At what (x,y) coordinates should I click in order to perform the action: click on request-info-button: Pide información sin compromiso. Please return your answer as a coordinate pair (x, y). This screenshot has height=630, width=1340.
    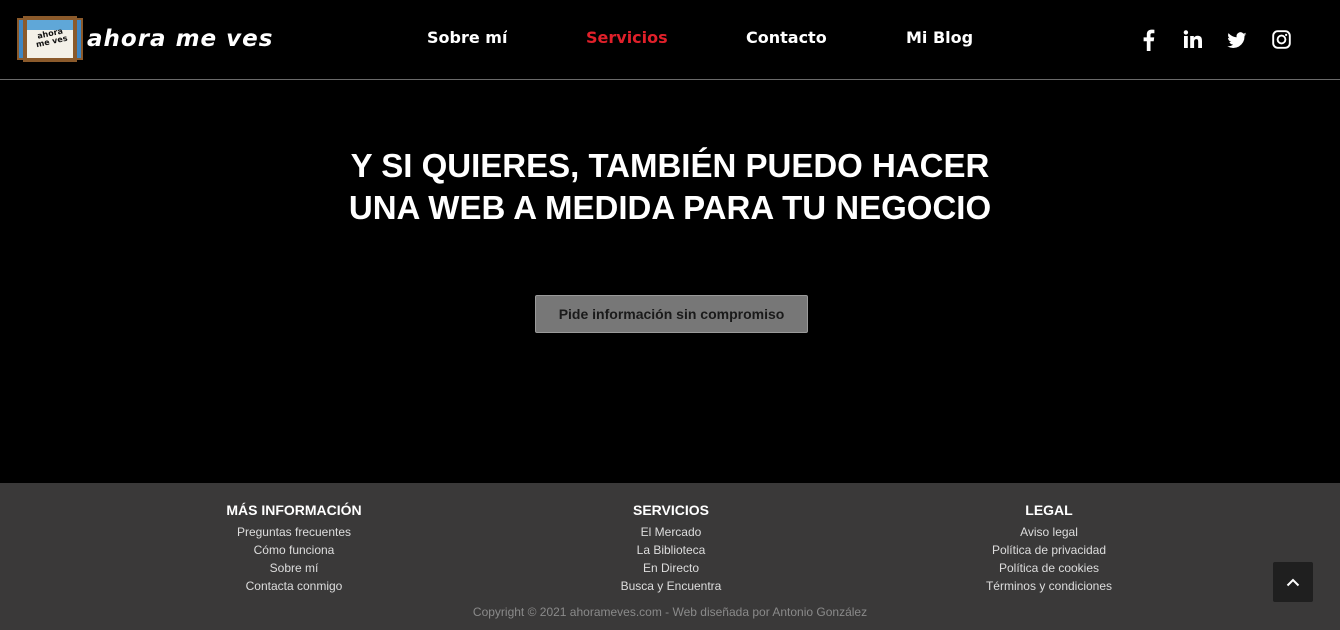
    Looking at the image, I should click on (671, 314).